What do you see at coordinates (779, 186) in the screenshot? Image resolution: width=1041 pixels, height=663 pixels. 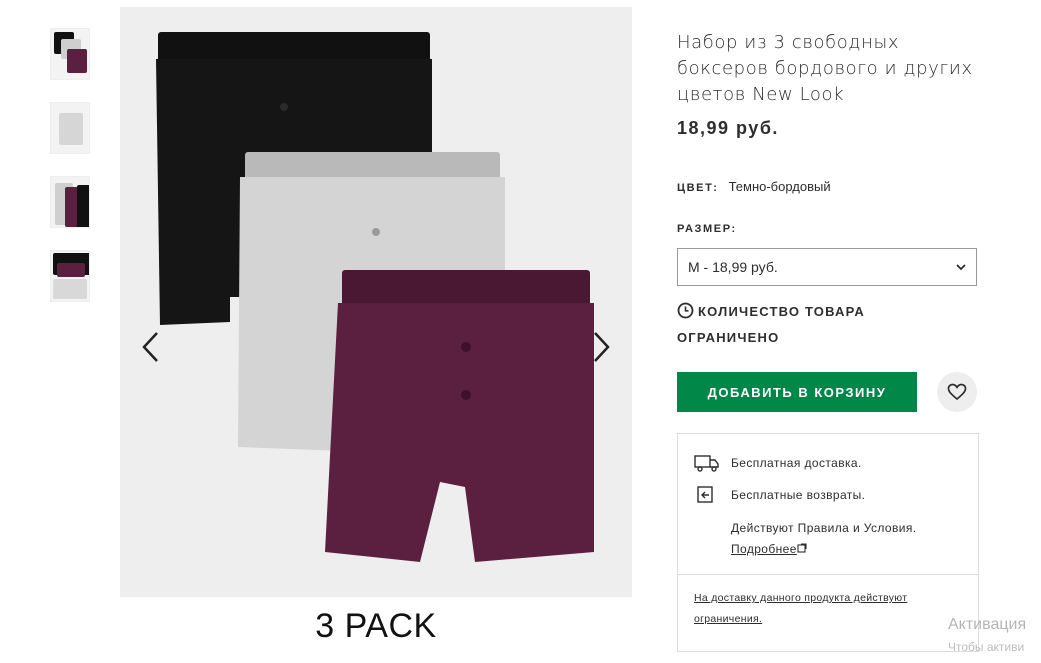 I see `colour-value: Темно-бордовый` at bounding box center [779, 186].